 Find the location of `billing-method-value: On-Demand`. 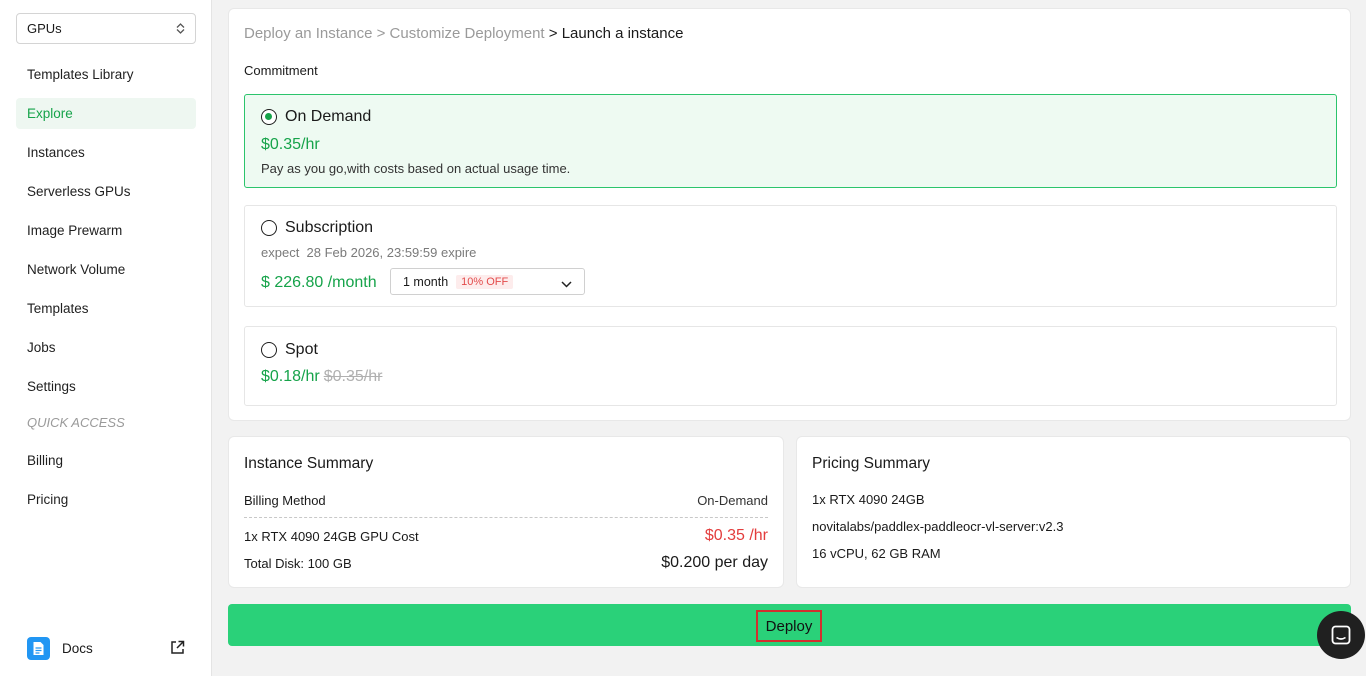

billing-method-value: On-Demand is located at coordinates (732, 500).